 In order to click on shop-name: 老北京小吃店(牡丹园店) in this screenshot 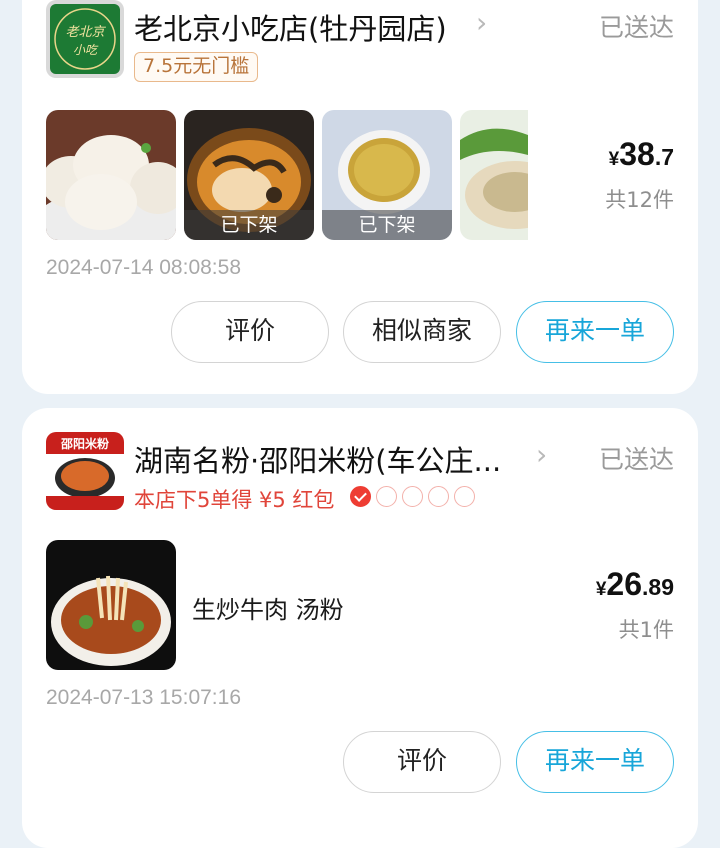, I will do `click(304, 27)`.